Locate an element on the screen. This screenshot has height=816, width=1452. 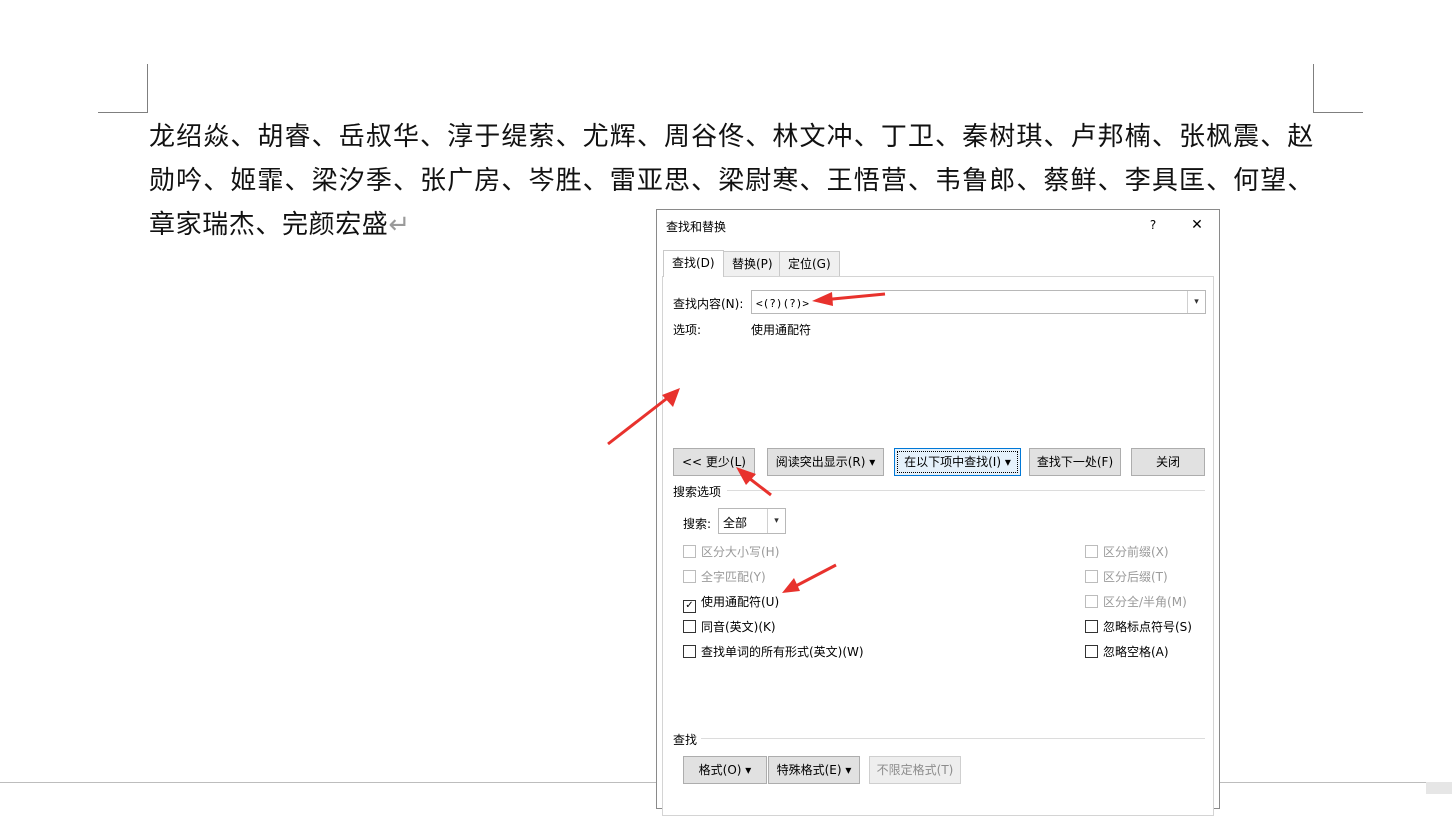
less-button: << 更少(L) is located at coordinates (714, 462).